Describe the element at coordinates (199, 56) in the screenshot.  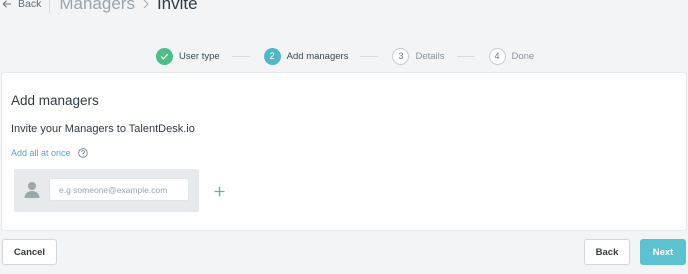
I see `step-label: User type` at that location.